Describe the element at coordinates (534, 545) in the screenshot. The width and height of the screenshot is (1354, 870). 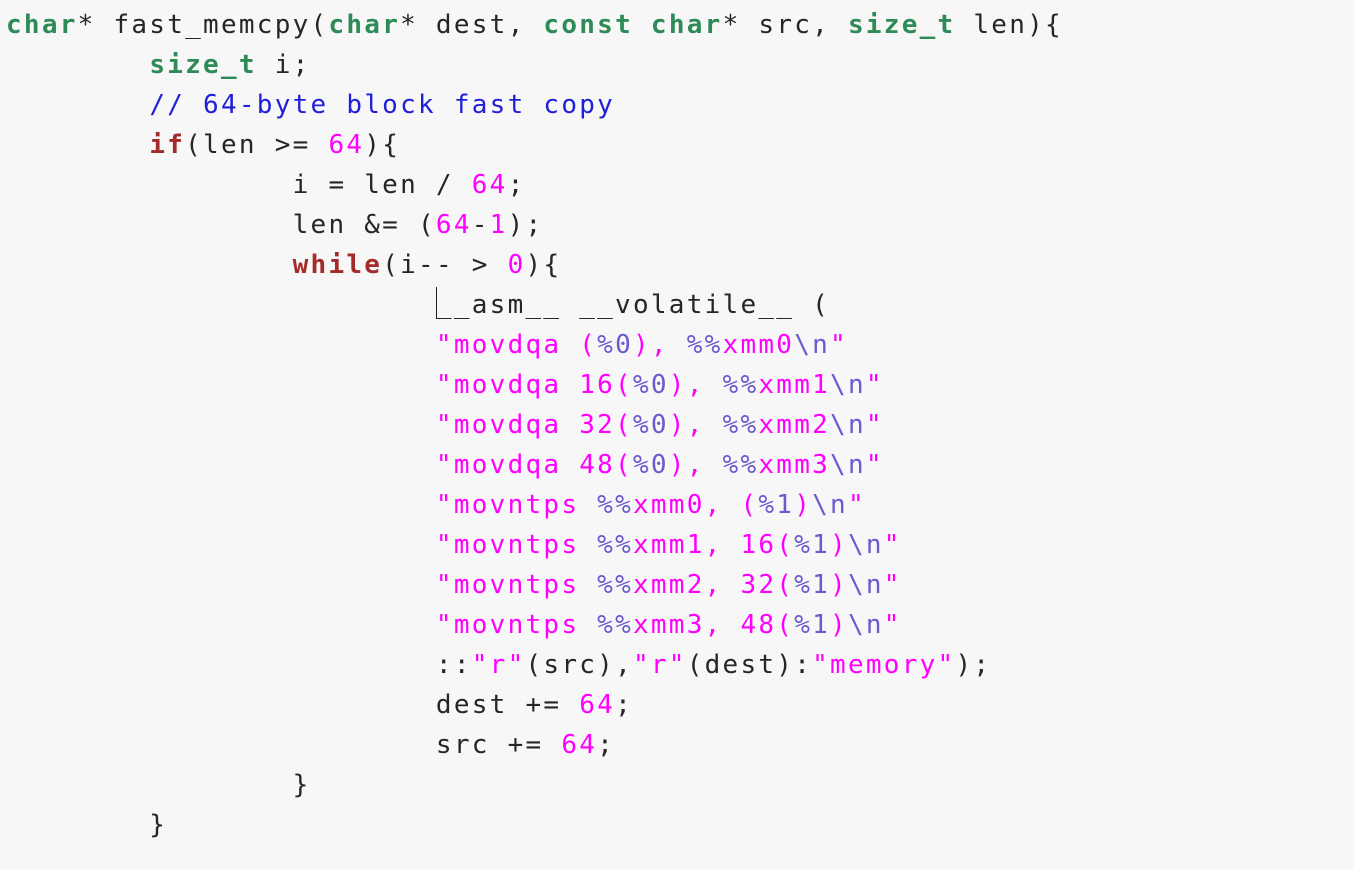
I see `code-line: "movntps %%xmm1, 16(%1)\n"` at that location.